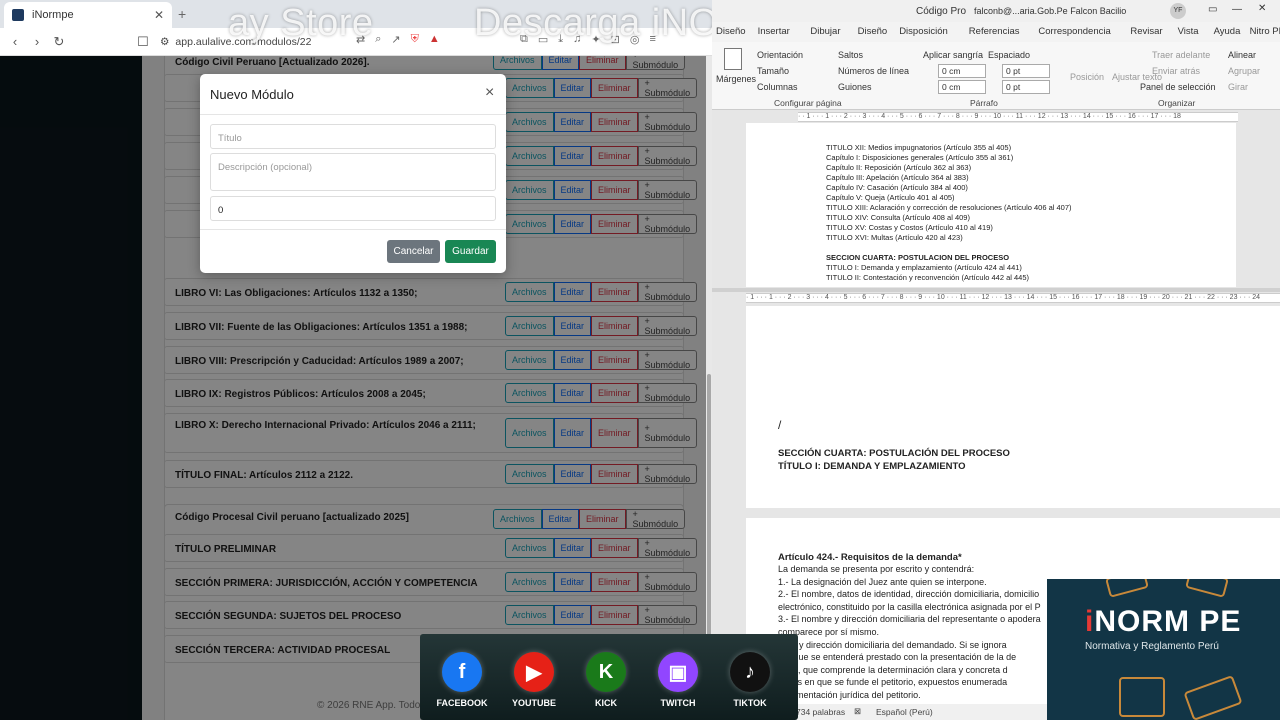 This screenshot has width=1280, height=720. I want to click on description-textarea: Descripción (opcional), so click(353, 172).